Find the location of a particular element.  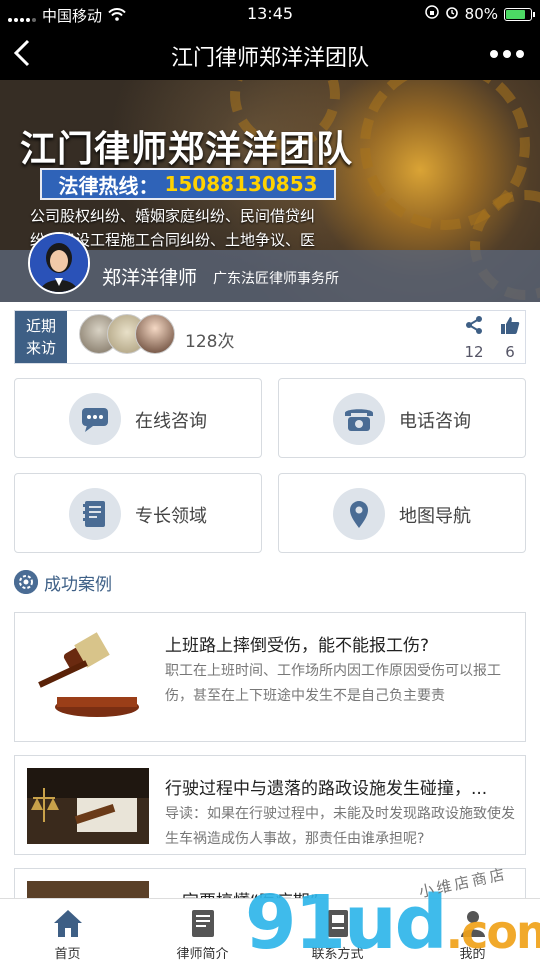

phone-consult-button: 电话咨询 is located at coordinates (402, 418).